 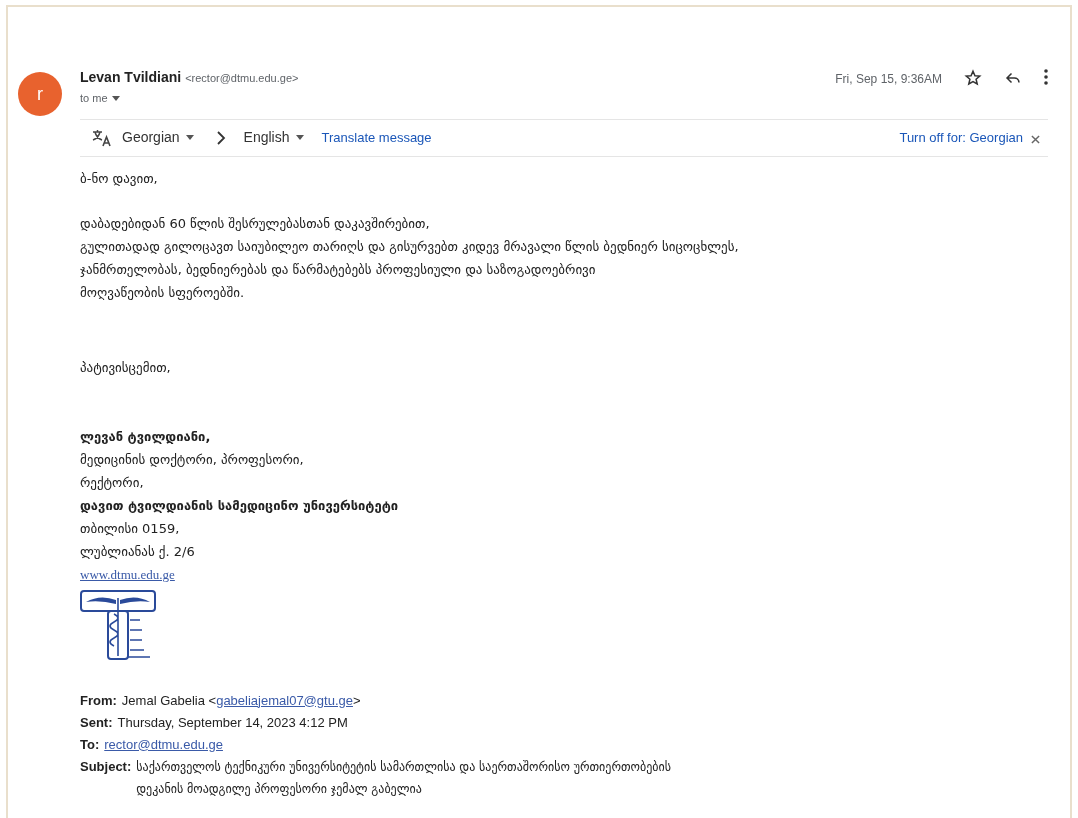 What do you see at coordinates (376, 137) in the screenshot?
I see `translate-message-link: Translate message` at bounding box center [376, 137].